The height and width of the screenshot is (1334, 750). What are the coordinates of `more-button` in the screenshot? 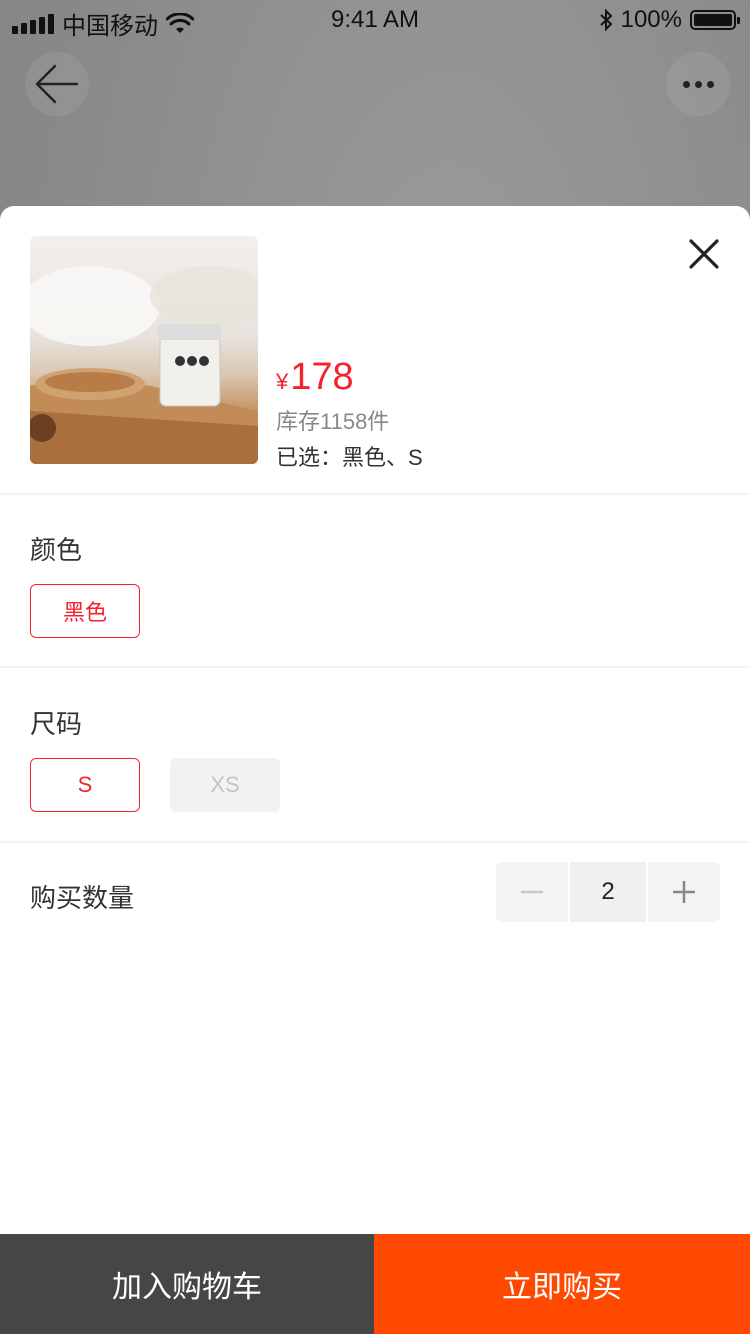 It's located at (698, 84).